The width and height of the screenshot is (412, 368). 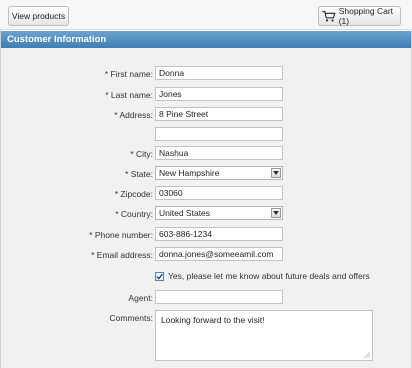 I want to click on section-header: Customer Information, so click(x=206, y=39).